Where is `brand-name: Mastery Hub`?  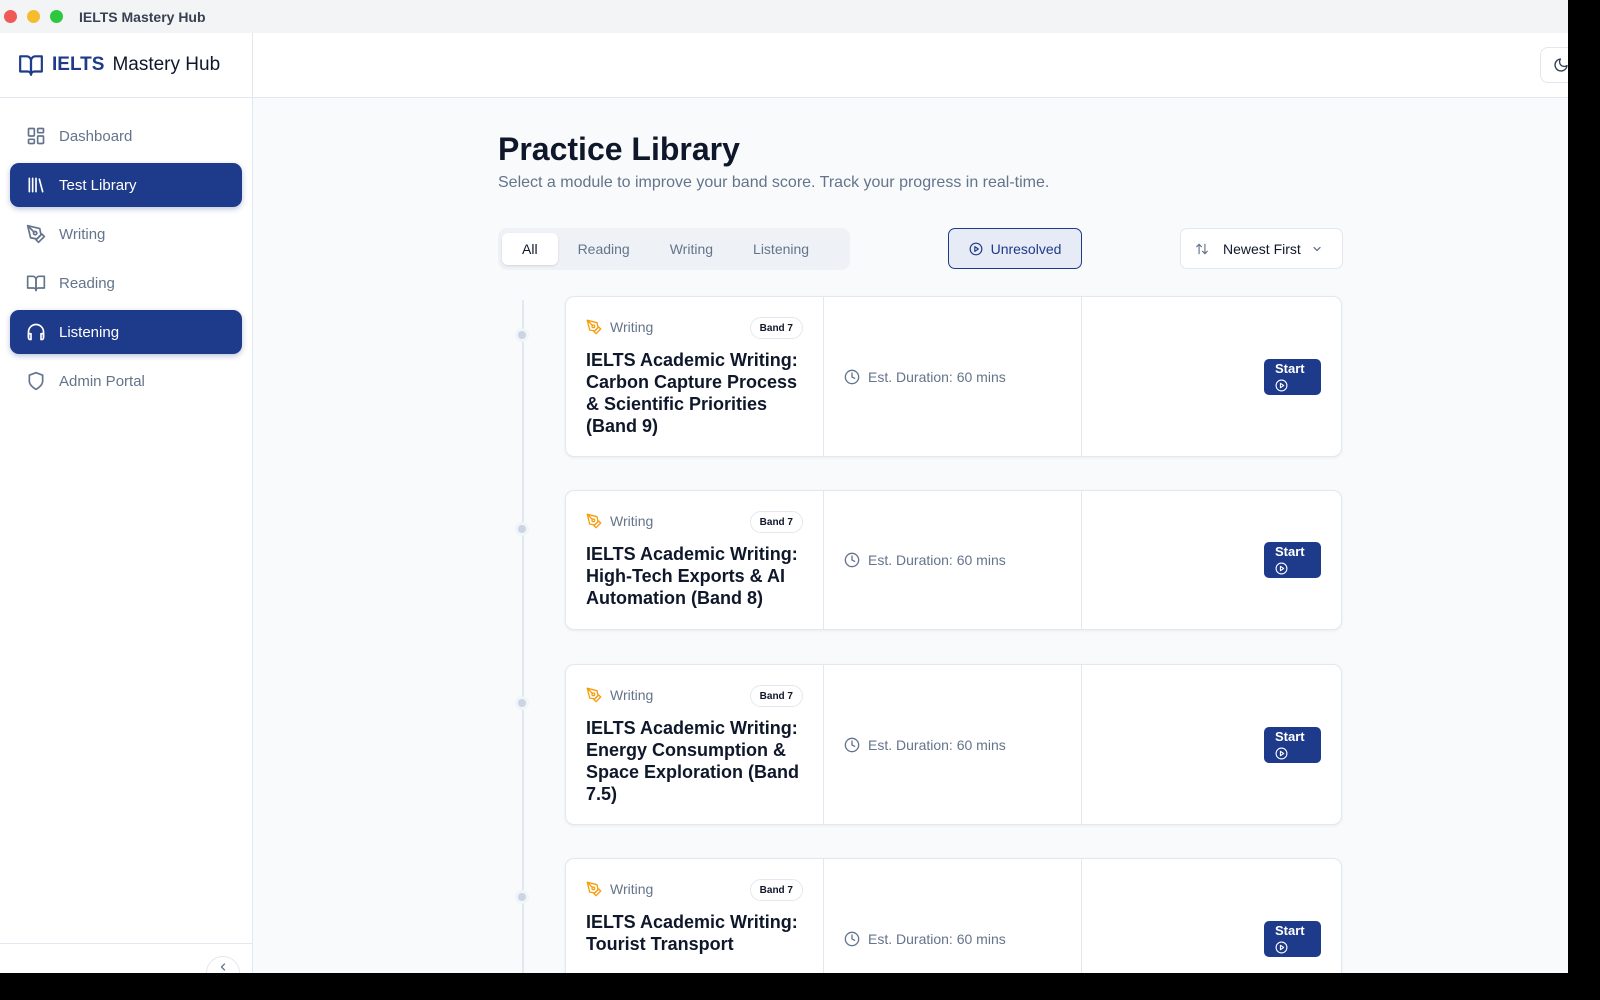 brand-name: Mastery Hub is located at coordinates (166, 64).